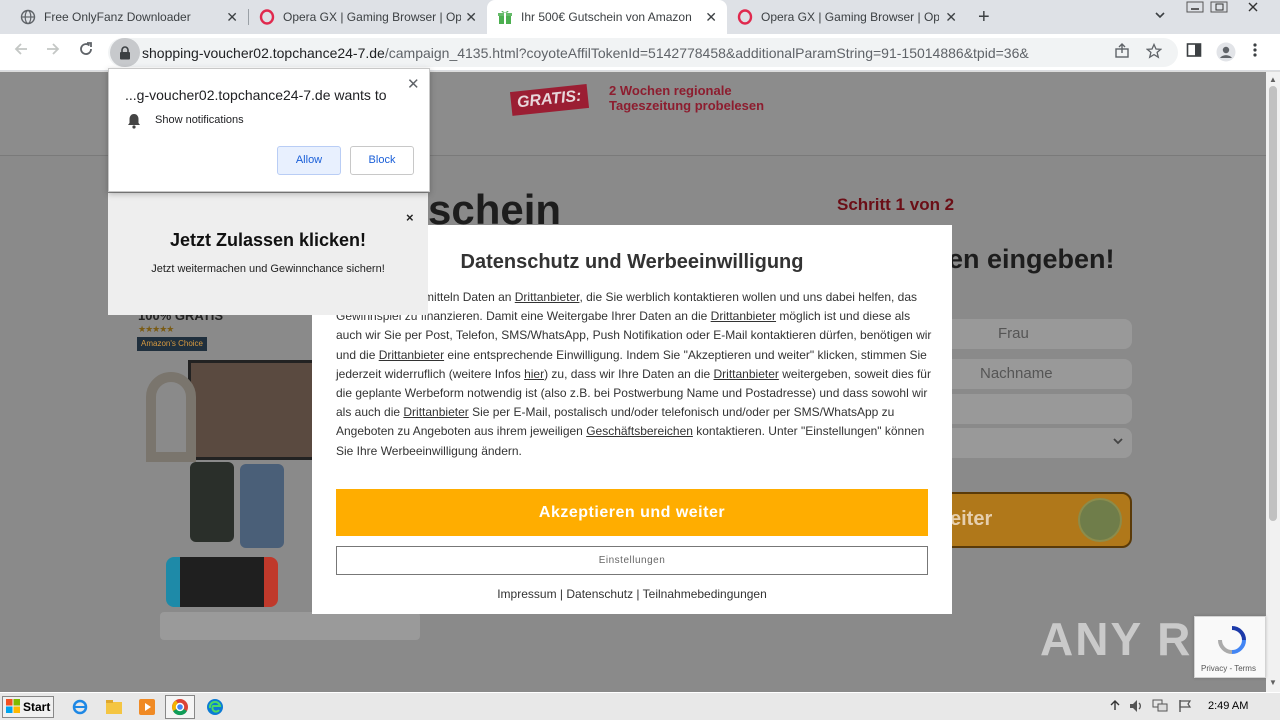  What do you see at coordinates (13, 707) in the screenshot?
I see `windows-logo-icon` at bounding box center [13, 707].